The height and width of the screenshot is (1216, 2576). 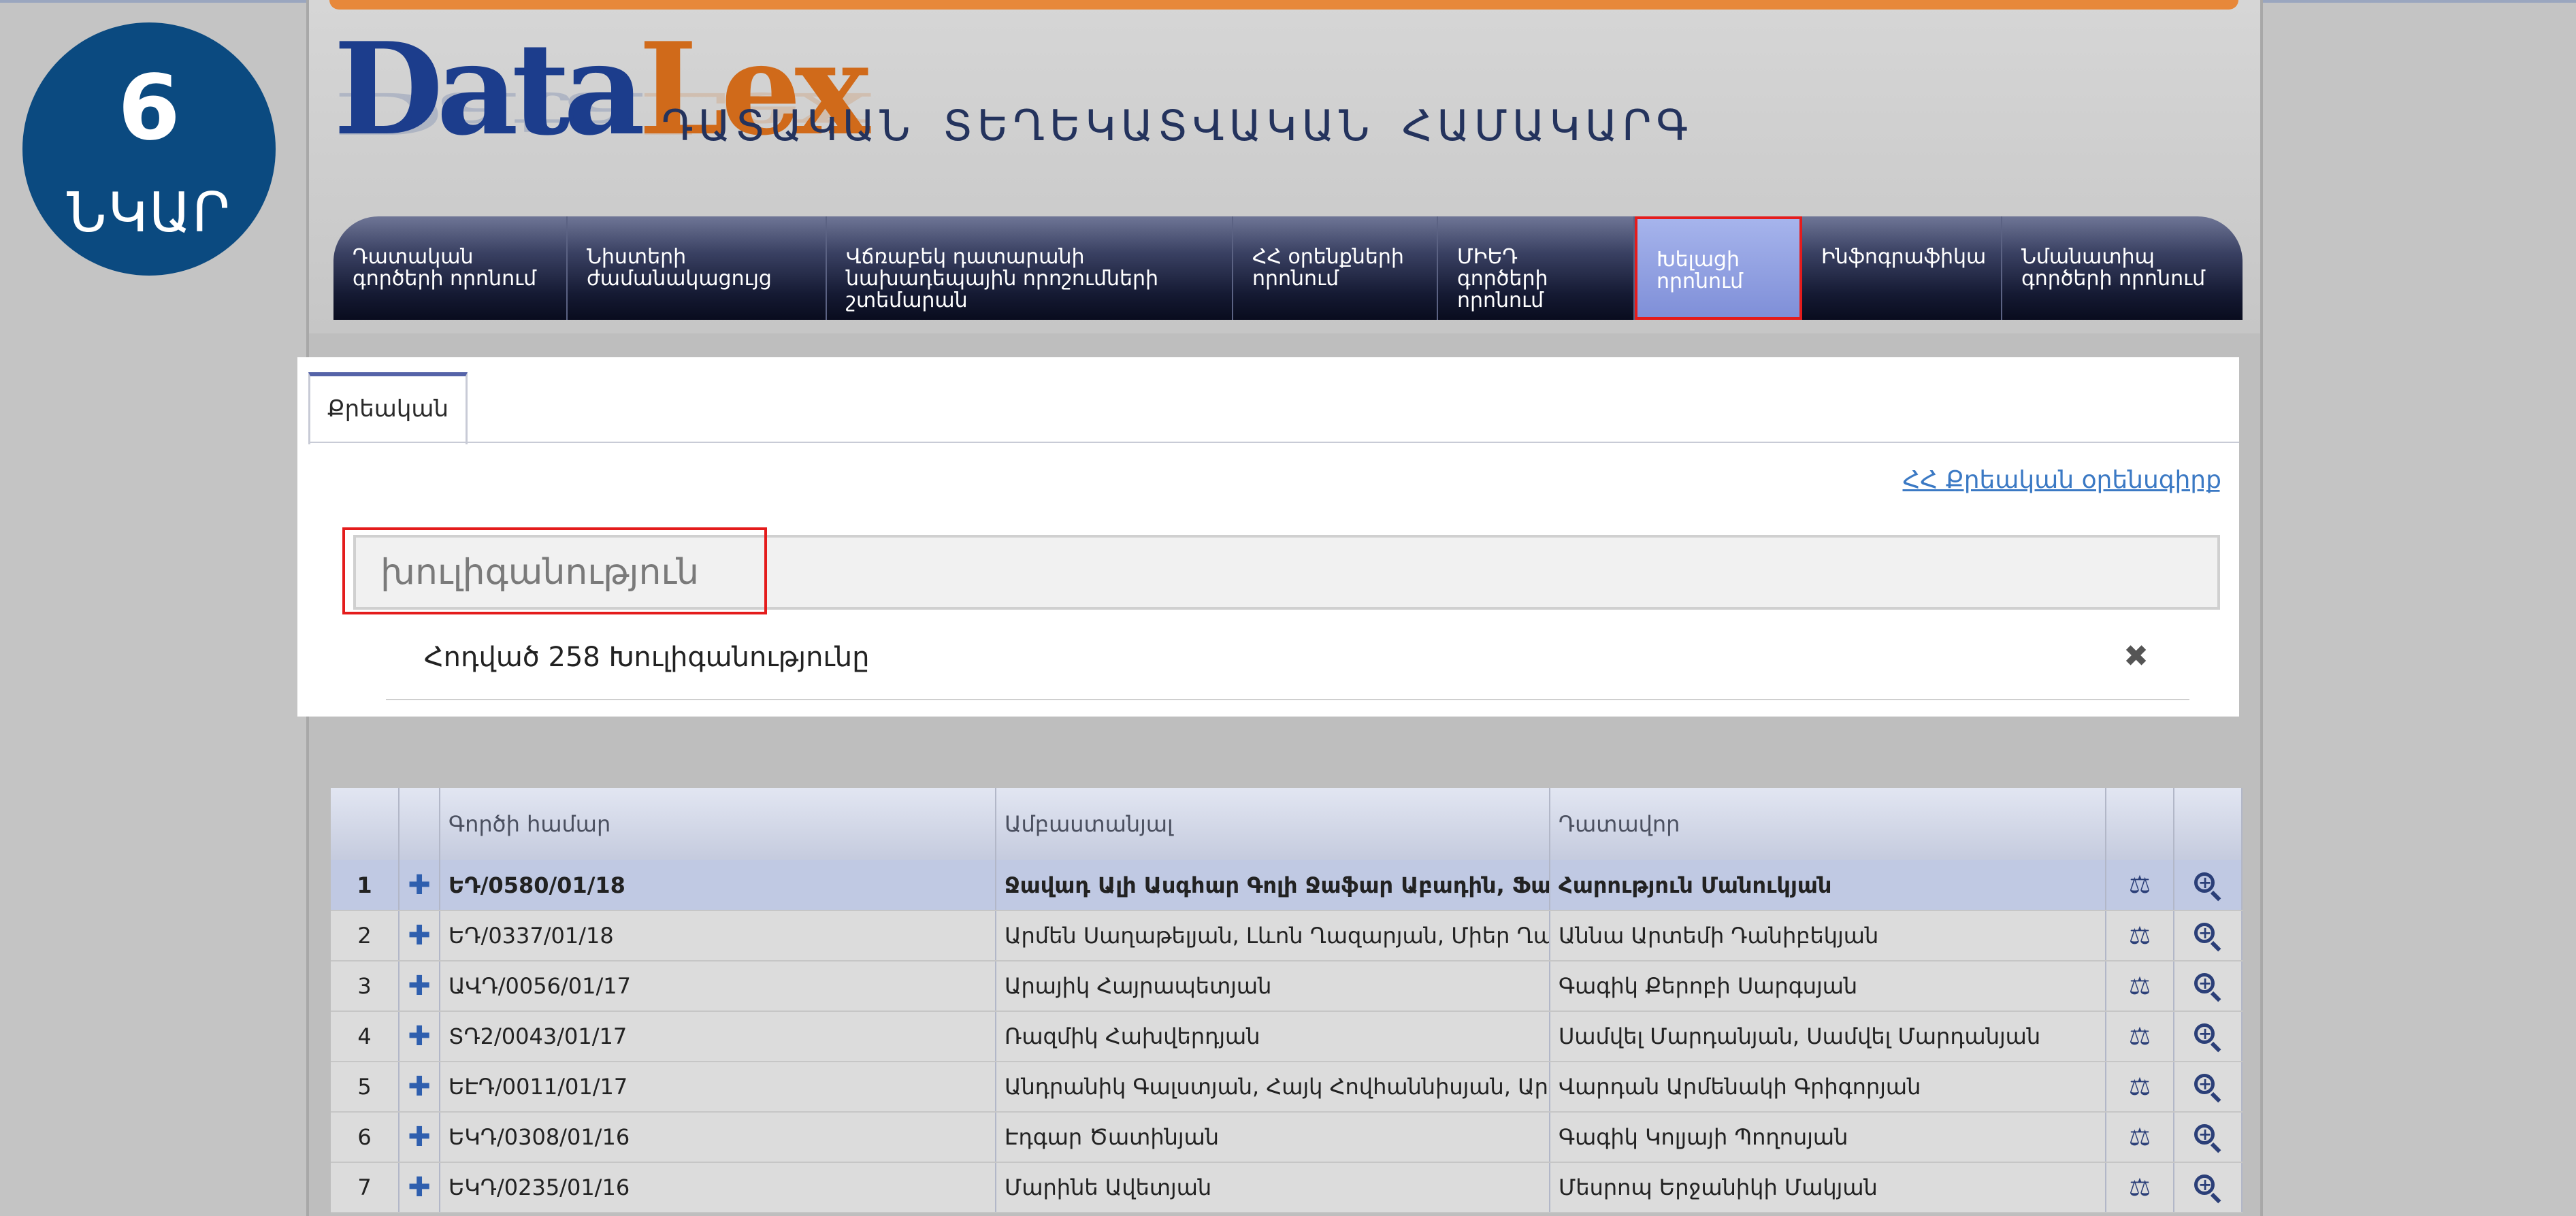 I want to click on case-number: ԵԿԴ/0308/01/16, so click(x=718, y=1137).